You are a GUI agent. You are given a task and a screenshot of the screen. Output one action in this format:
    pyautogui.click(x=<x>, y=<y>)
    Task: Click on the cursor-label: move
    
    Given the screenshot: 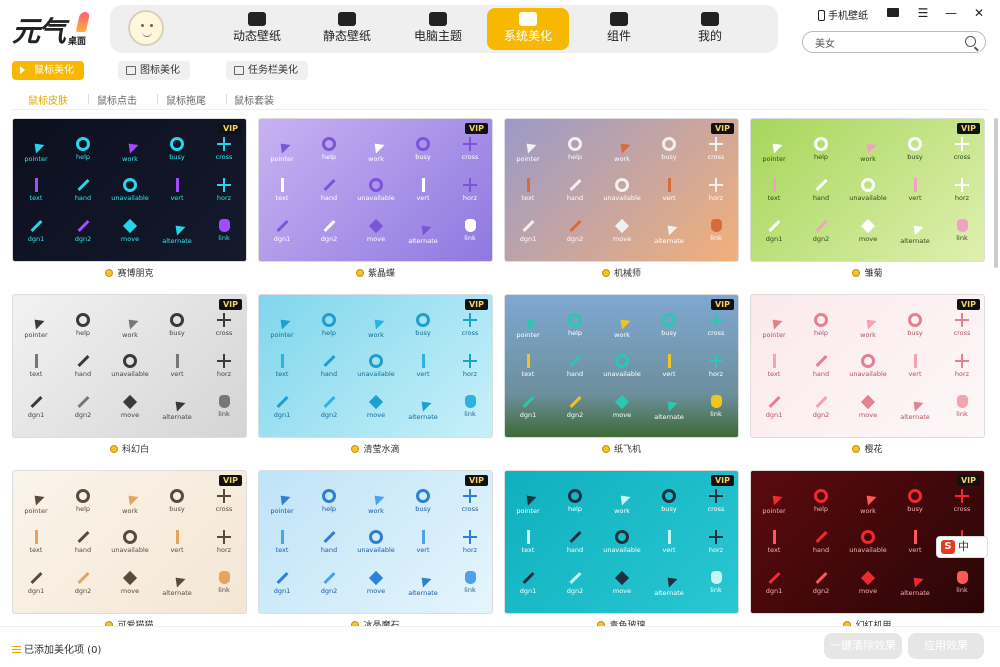 What is the action you would take?
    pyautogui.click(x=130, y=239)
    